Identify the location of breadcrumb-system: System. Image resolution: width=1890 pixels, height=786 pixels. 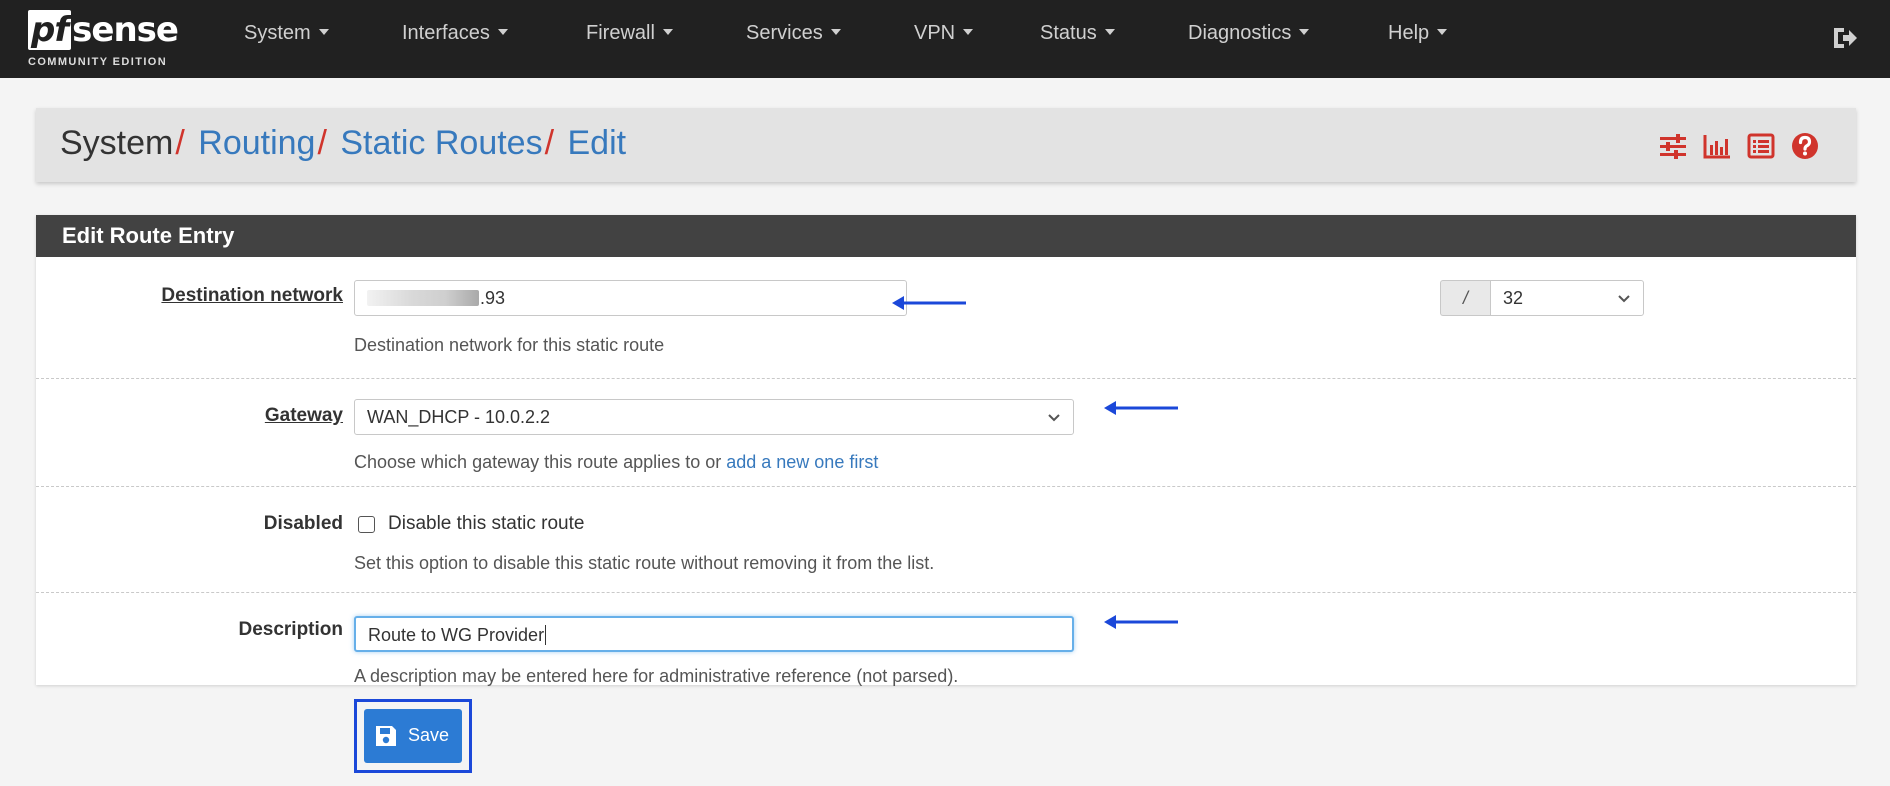
(117, 143).